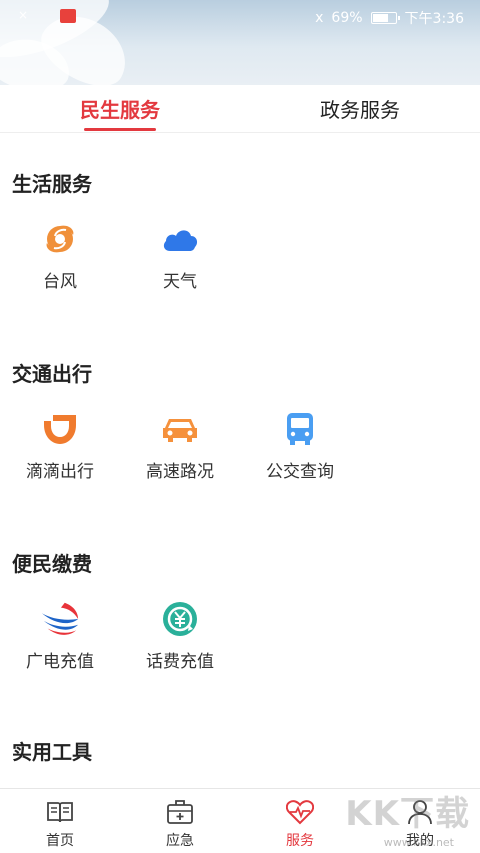  What do you see at coordinates (52, 184) in the screenshot?
I see `section-title: 生活服务` at bounding box center [52, 184].